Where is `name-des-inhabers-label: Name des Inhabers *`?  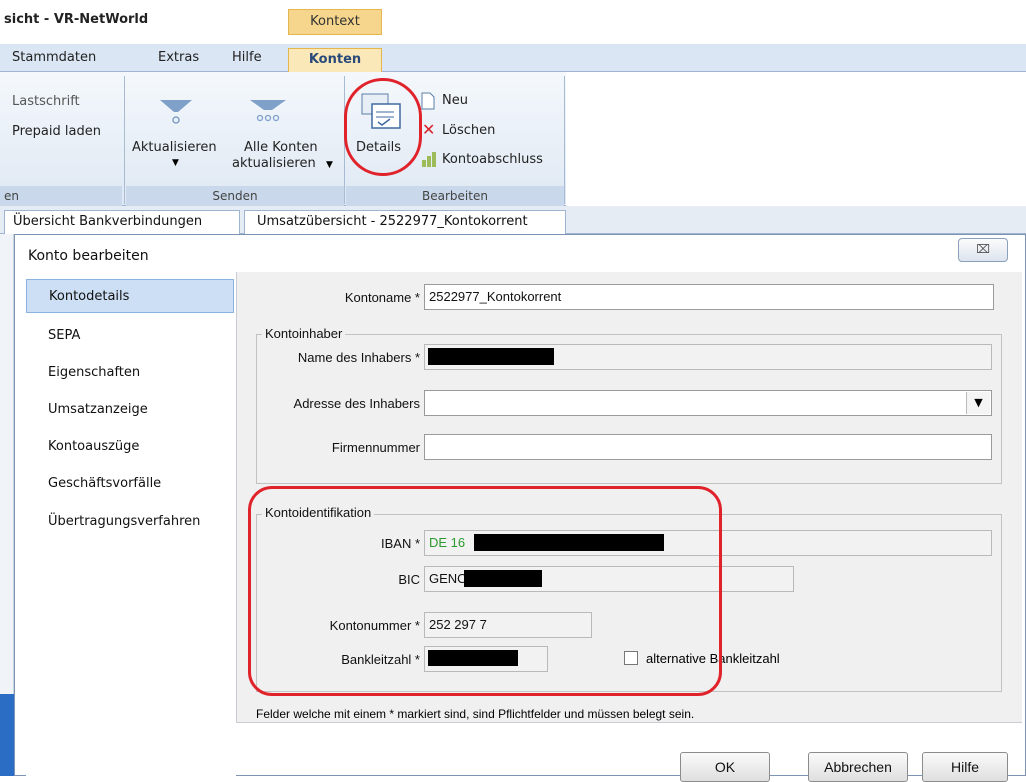 name-des-inhabers-label: Name des Inhabers * is located at coordinates (358, 357).